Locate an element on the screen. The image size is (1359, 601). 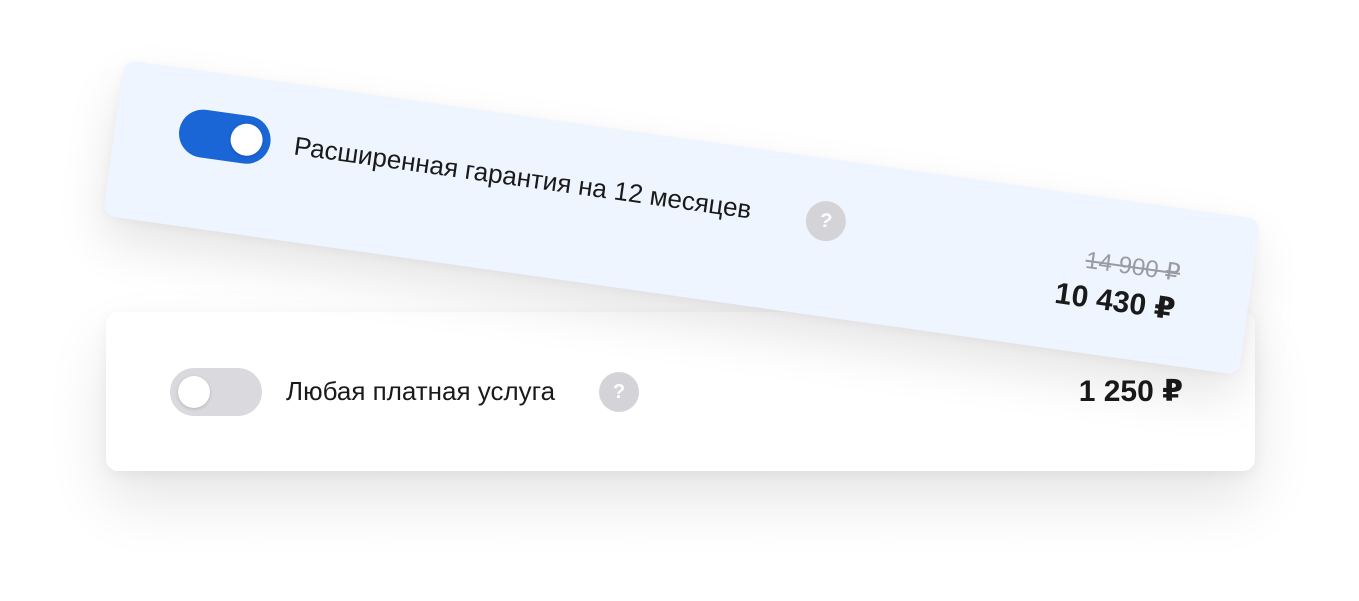
paid-service-label: Любая платная услуга is located at coordinates (421, 391).